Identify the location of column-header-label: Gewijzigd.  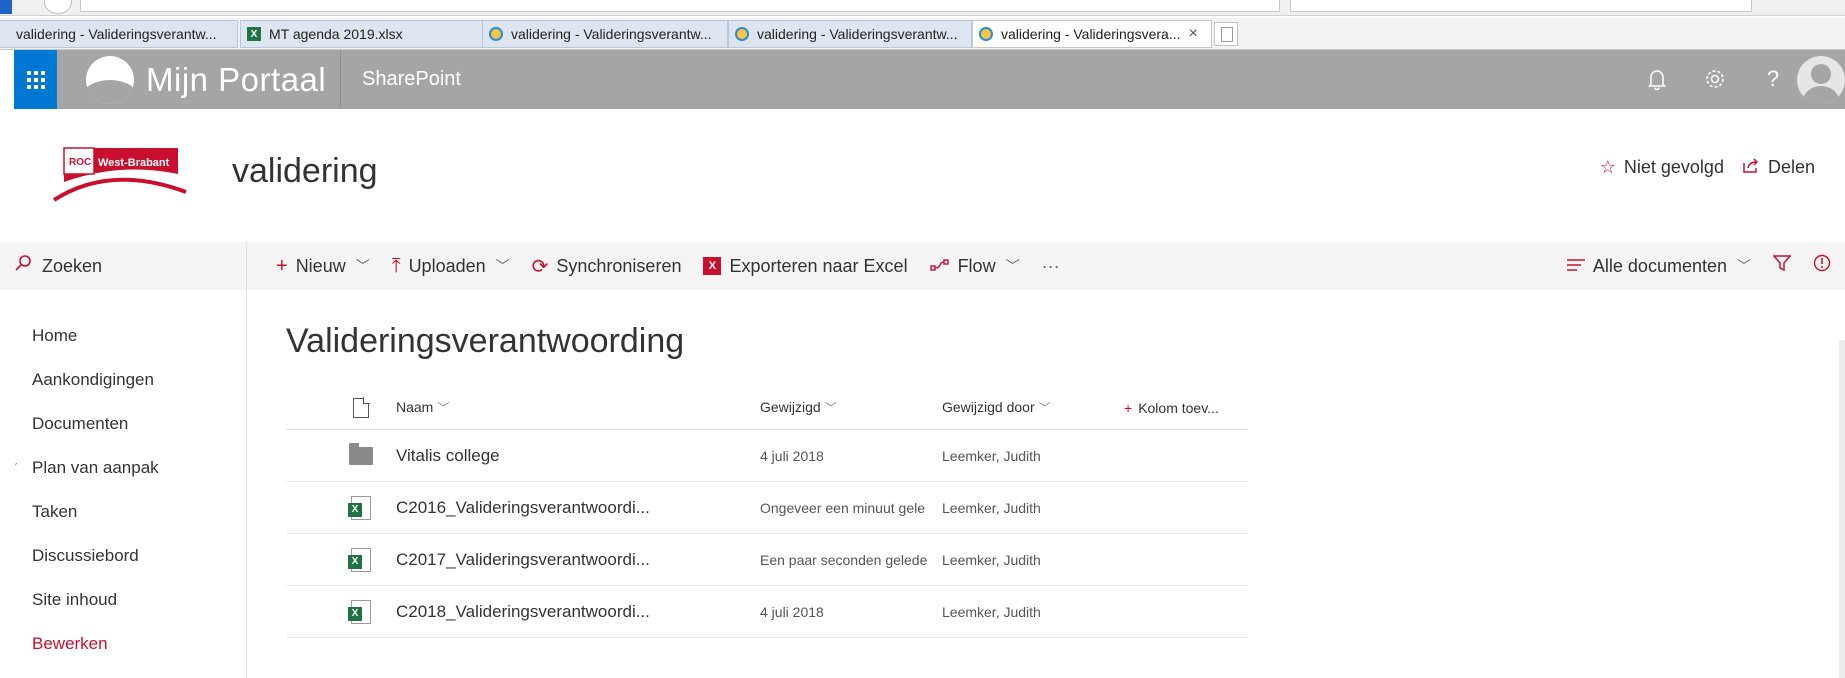
(790, 407).